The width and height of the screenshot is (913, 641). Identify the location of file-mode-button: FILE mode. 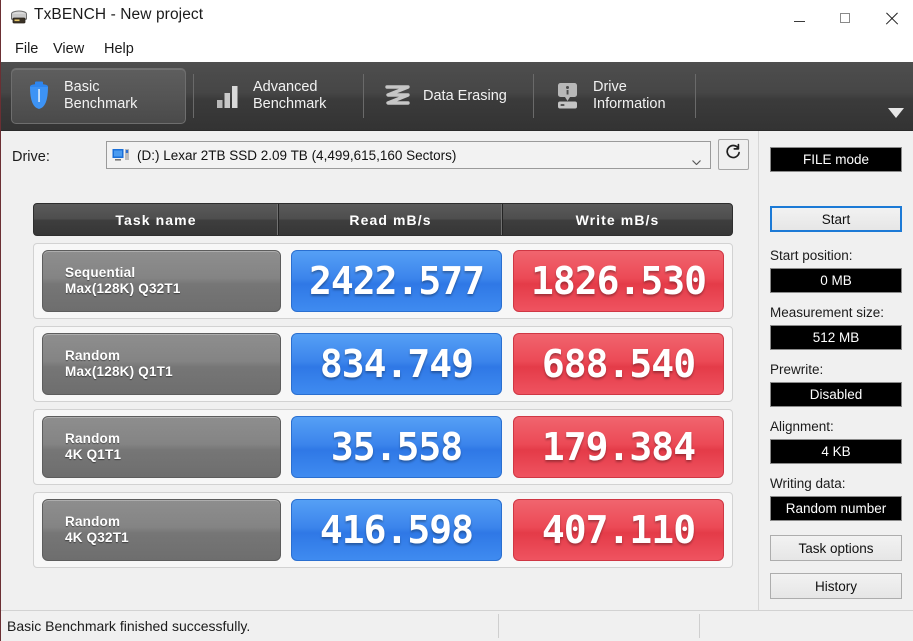
(836, 159).